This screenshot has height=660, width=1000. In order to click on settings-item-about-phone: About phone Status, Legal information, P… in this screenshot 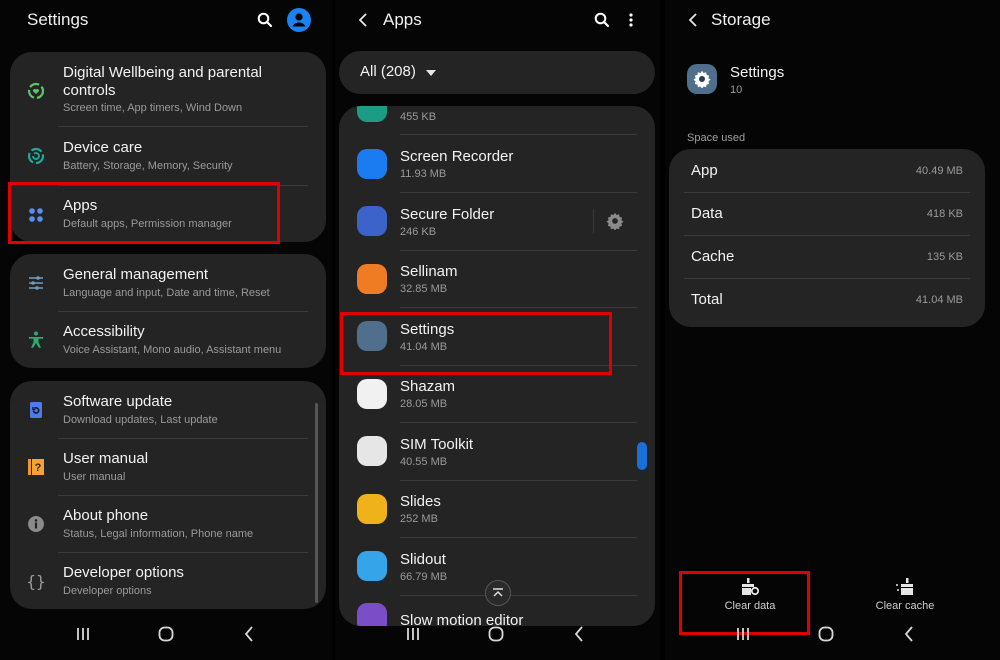, I will do `click(168, 524)`.